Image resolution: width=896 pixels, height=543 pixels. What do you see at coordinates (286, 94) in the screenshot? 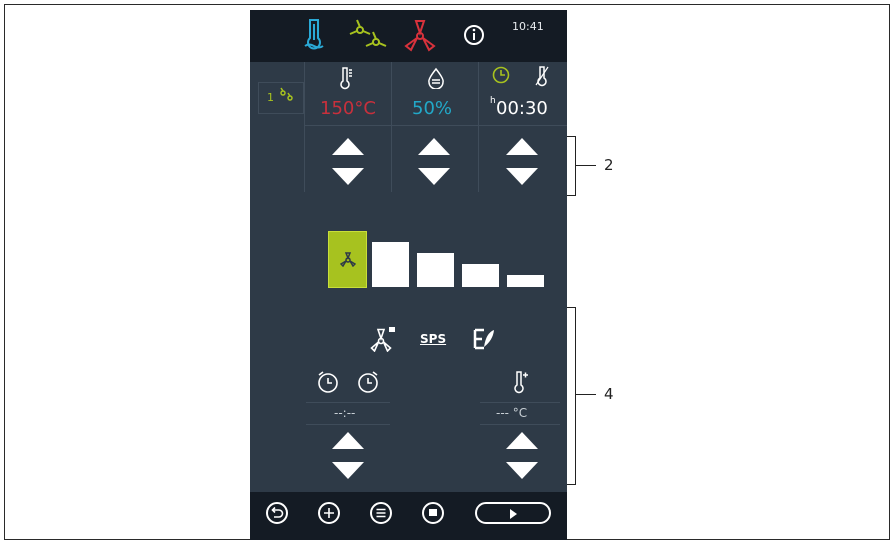
I see `hot-air-small-icon` at bounding box center [286, 94].